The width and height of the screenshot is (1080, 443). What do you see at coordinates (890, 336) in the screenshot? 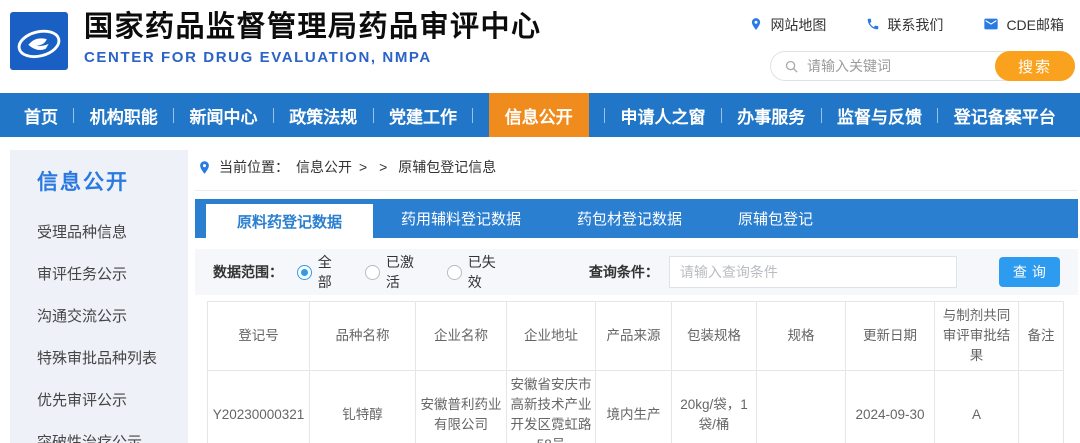
I see `column-header: 更新日期` at bounding box center [890, 336].